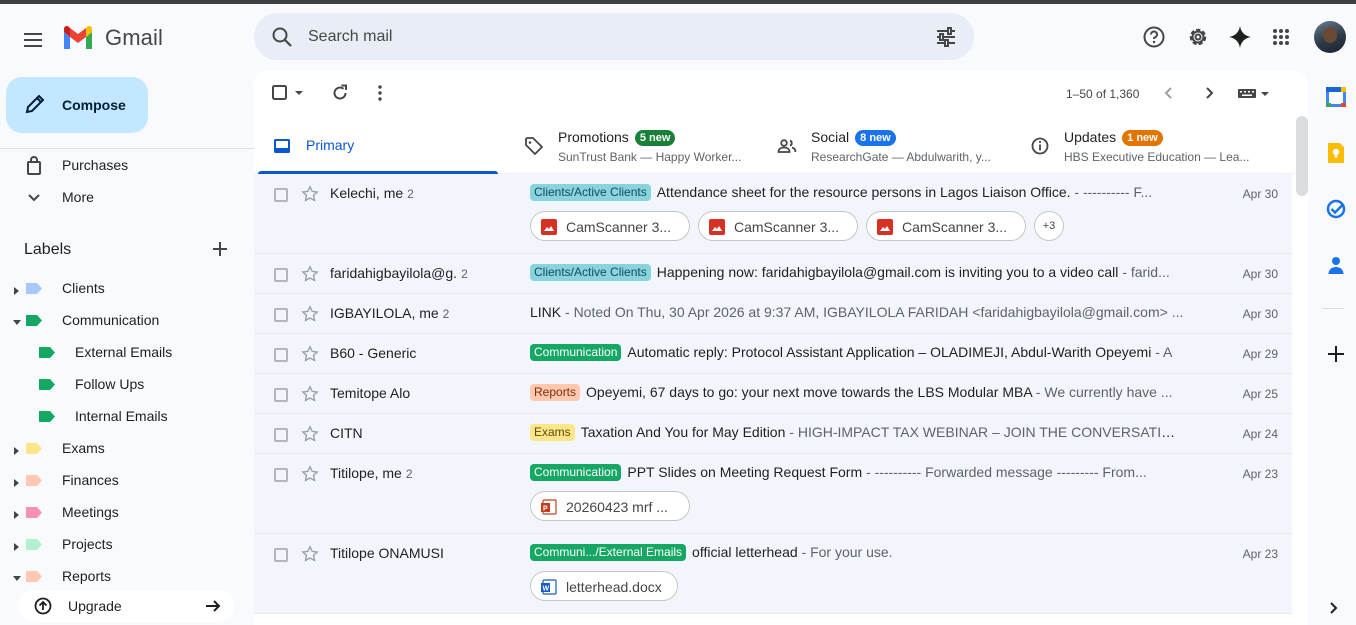 This screenshot has height=625, width=1356. I want to click on gmail-logo-icon, so click(79, 38).